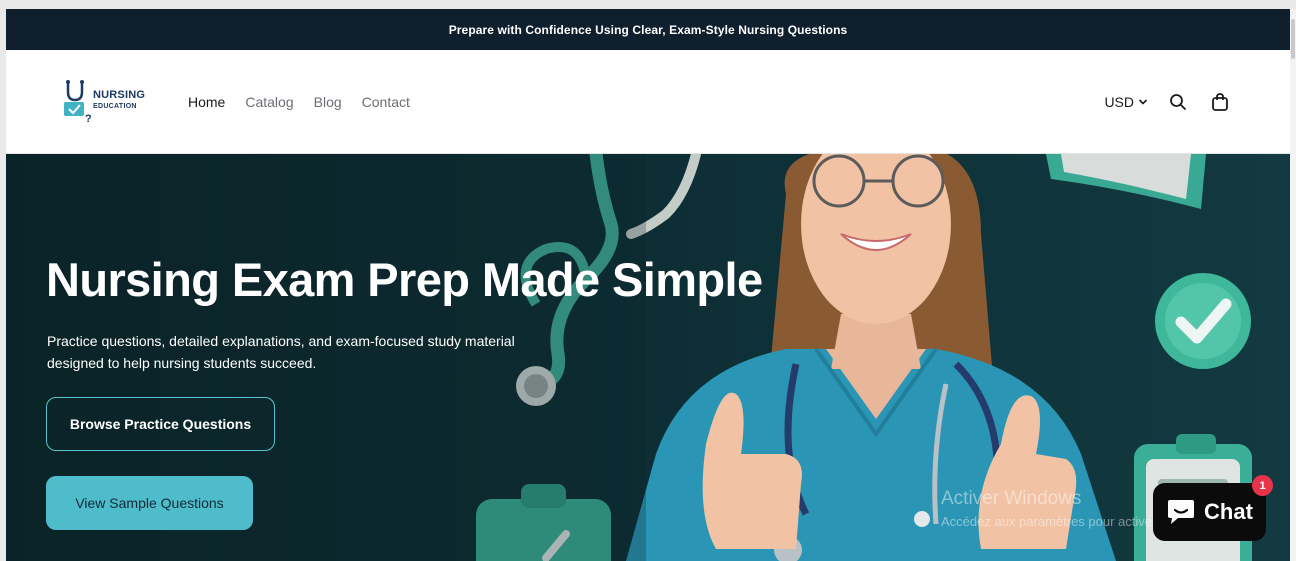 This screenshot has width=1296, height=561. I want to click on search-button, so click(1178, 102).